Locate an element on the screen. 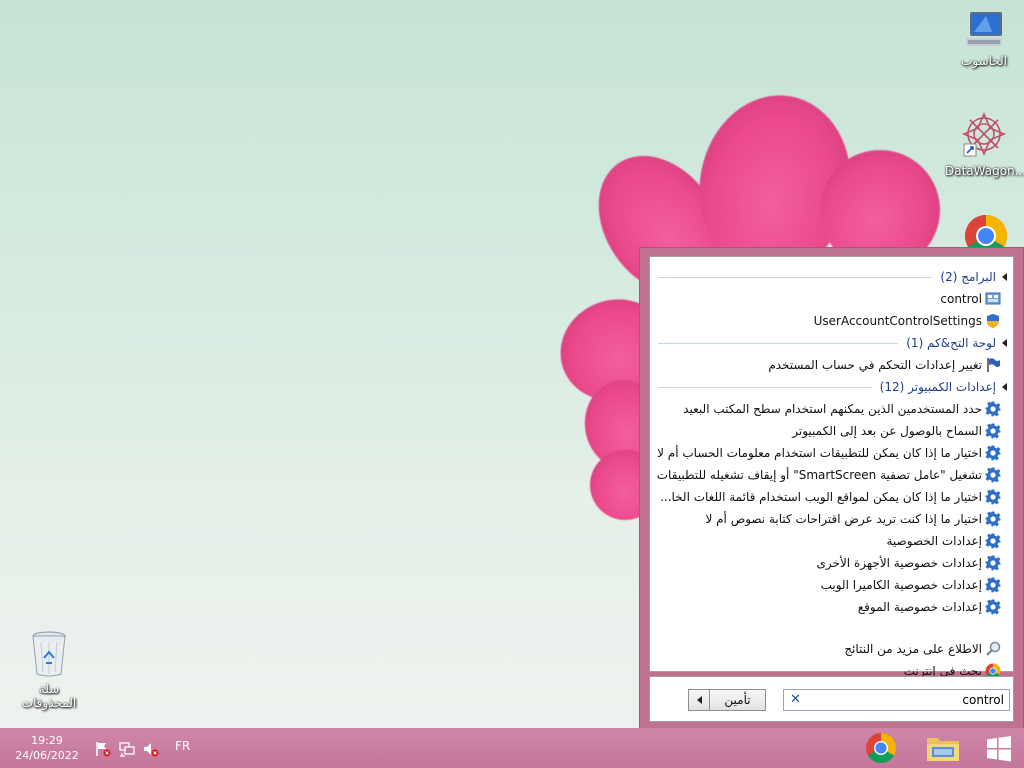 Image resolution: width=1024 pixels, height=768 pixels. datawagon-shortcut-icon is located at coordinates (984, 134).